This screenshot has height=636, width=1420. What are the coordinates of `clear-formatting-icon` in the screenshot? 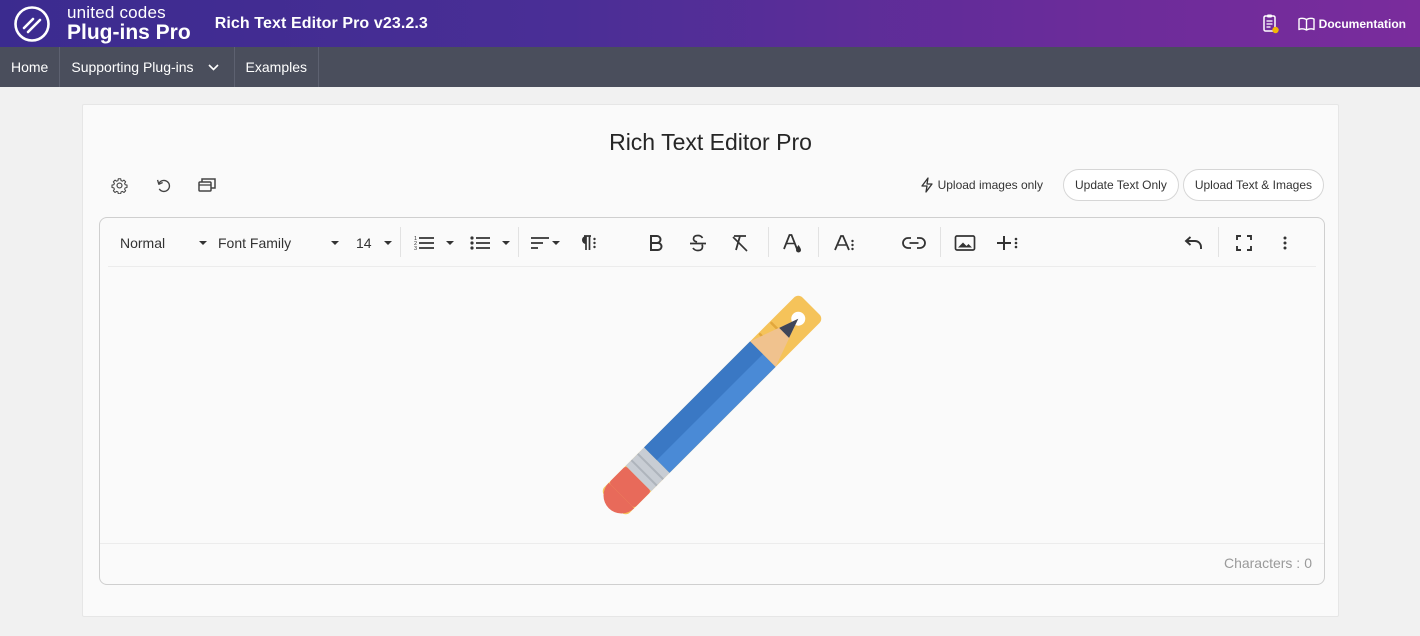 It's located at (740, 243).